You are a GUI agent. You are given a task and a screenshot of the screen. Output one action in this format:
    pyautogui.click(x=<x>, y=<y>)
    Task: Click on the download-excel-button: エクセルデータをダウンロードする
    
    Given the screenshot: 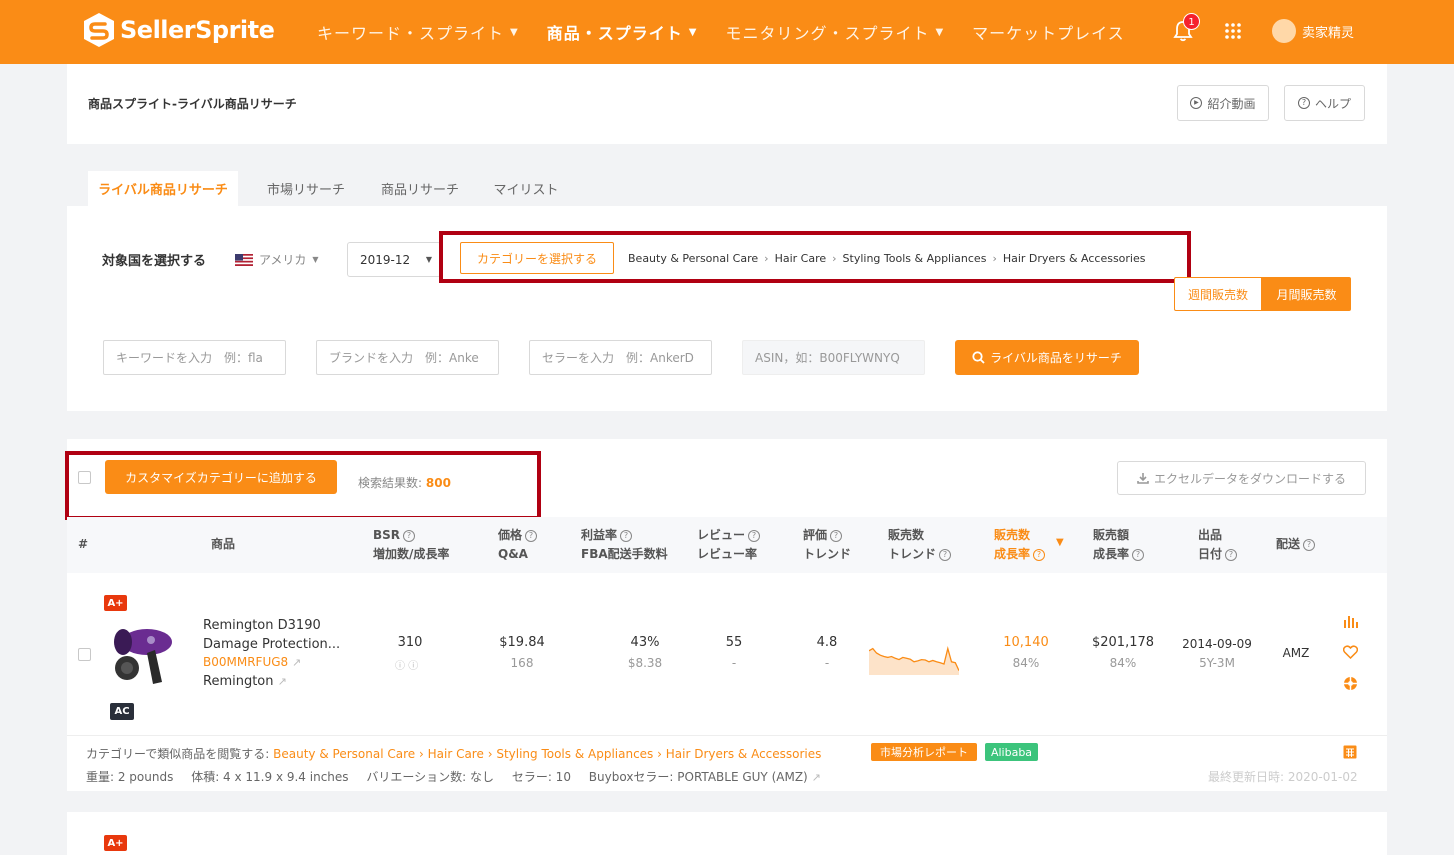 What is the action you would take?
    pyautogui.click(x=1241, y=478)
    